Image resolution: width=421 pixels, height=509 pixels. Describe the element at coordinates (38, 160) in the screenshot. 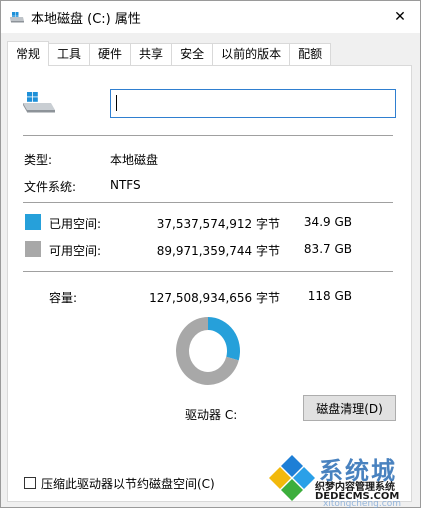

I see `type-label: 类型:` at that location.